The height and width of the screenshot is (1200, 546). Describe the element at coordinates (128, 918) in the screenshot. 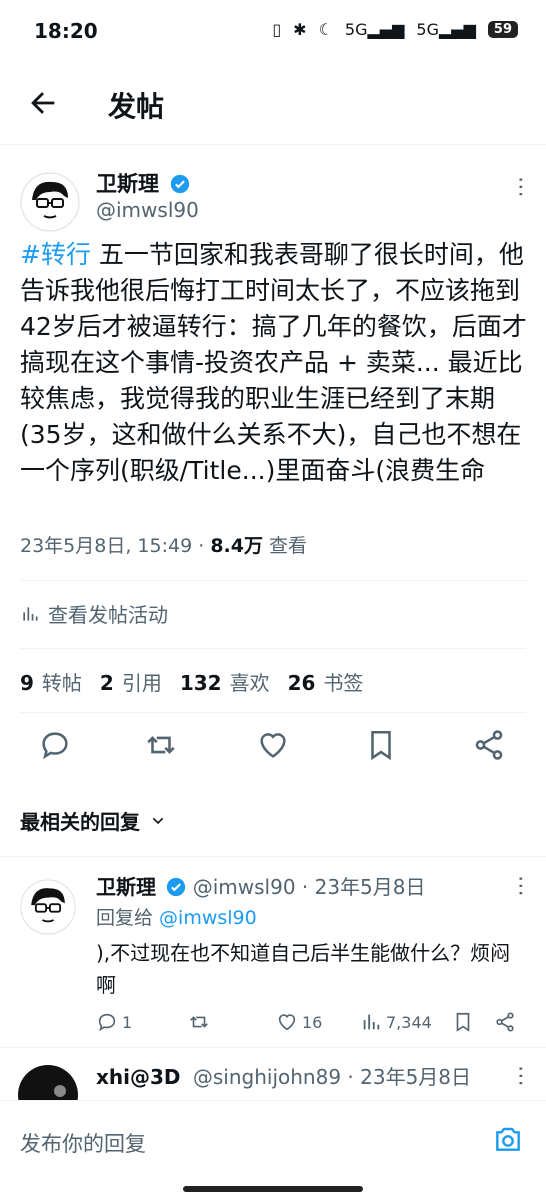

I see `reply-to-label: 回复给` at that location.